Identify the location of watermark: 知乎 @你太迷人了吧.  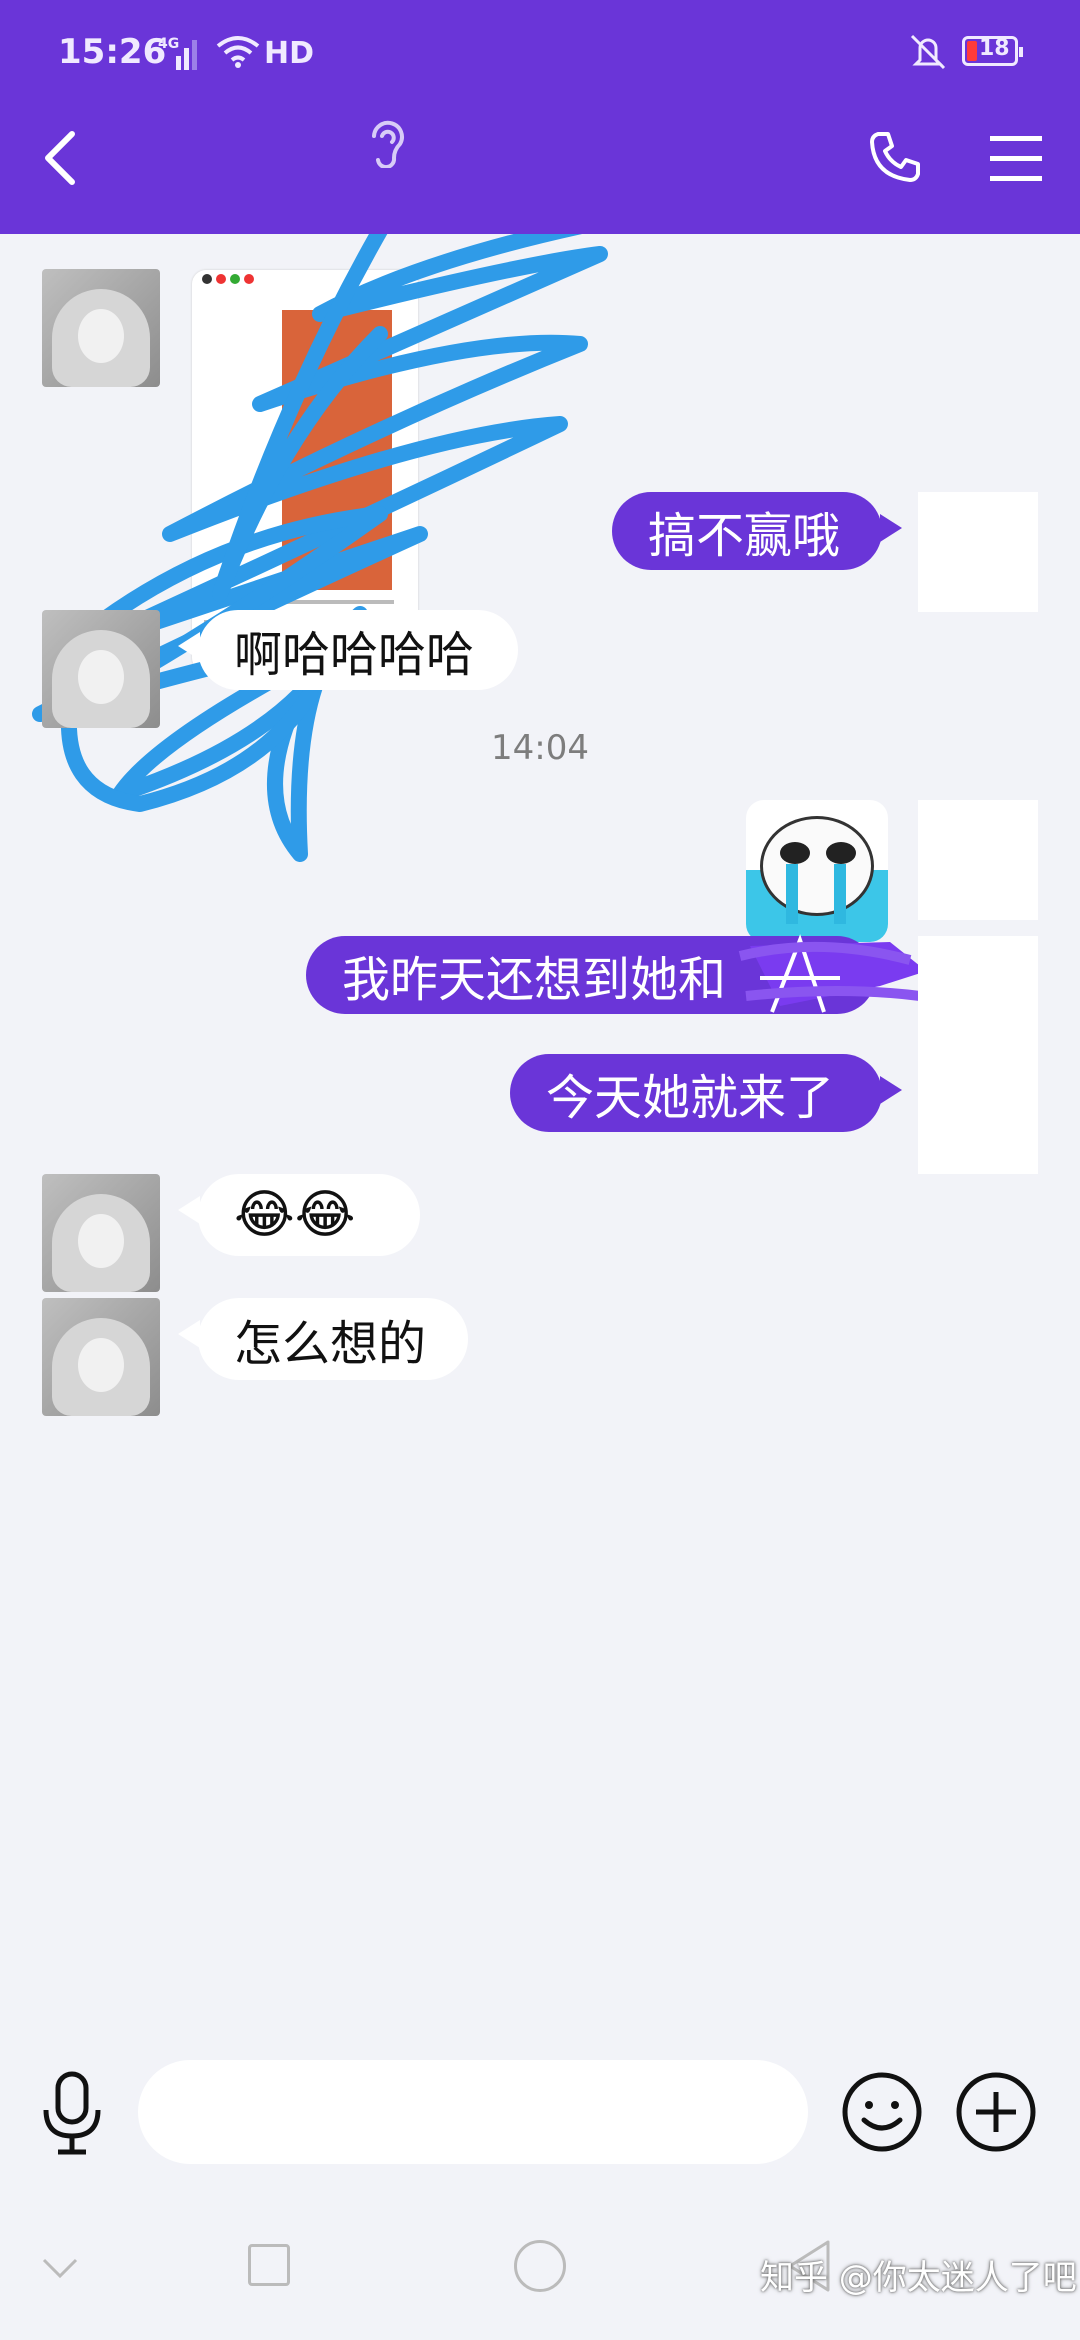
(918, 2278).